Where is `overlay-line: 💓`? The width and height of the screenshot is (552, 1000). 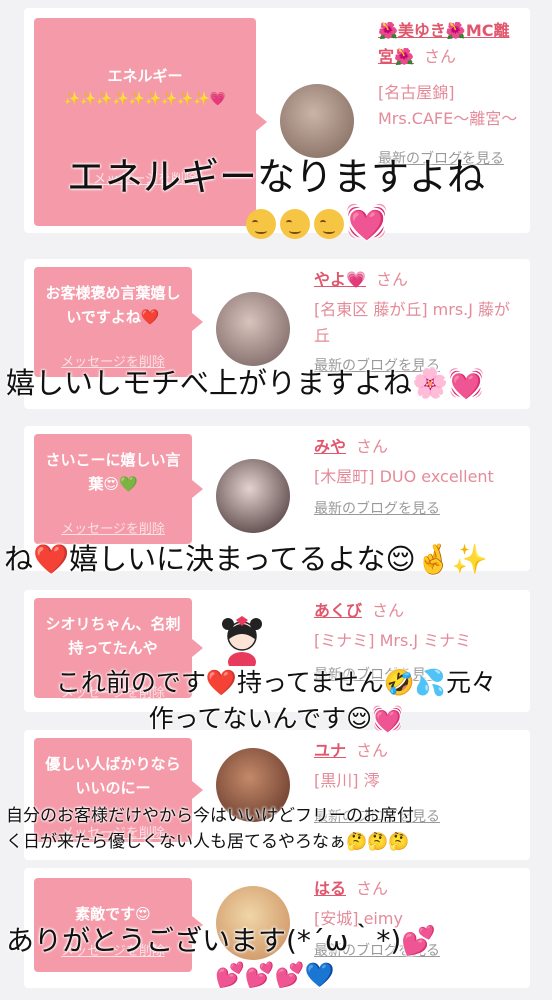
overlay-line: 💓 is located at coordinates (276, 222).